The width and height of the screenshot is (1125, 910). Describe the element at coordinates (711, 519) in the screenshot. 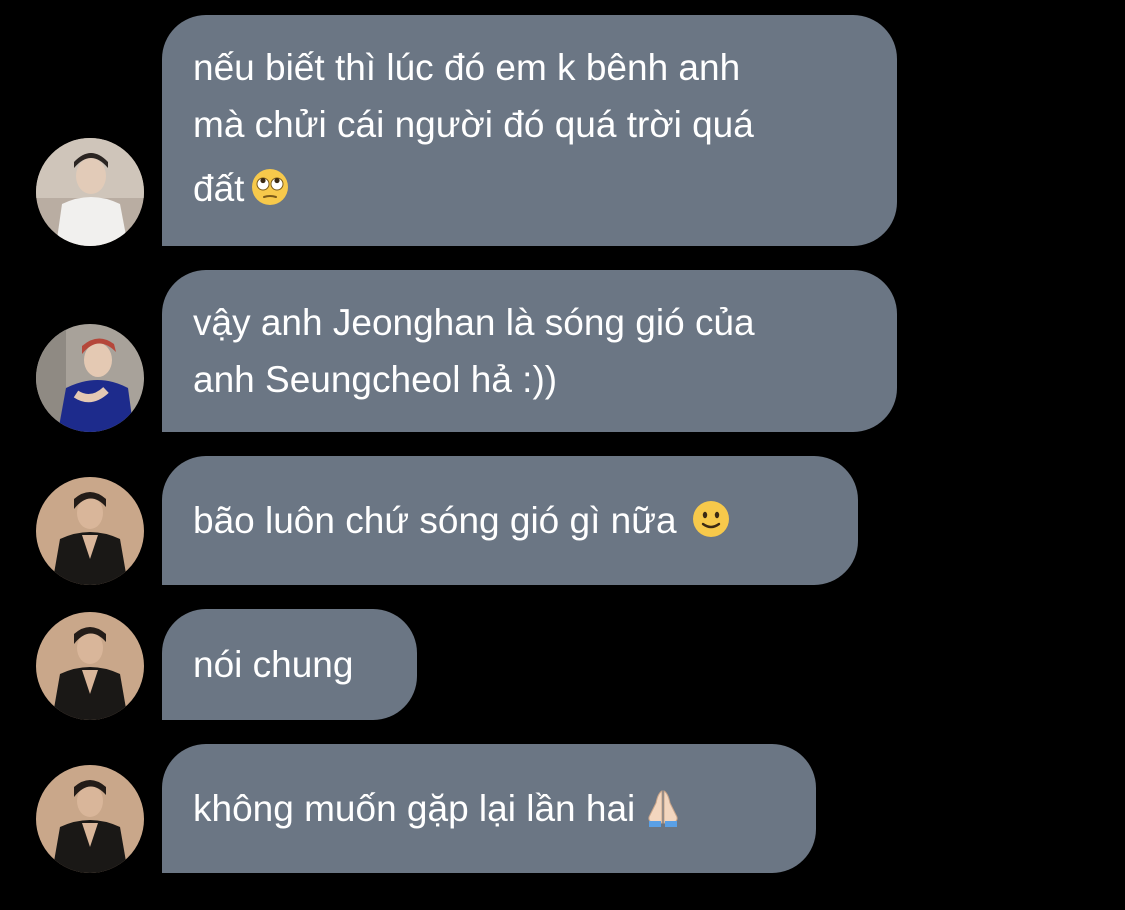

I see `slight-smile-emoji-icon` at that location.